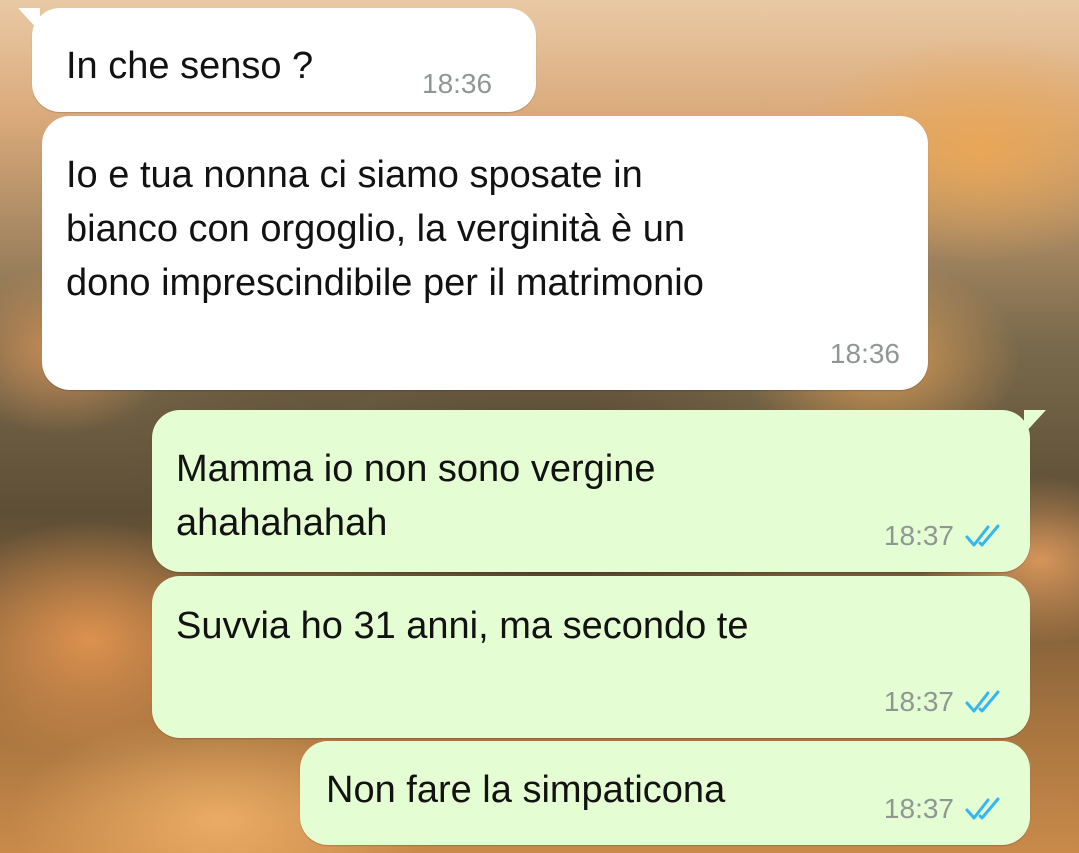  I want to click on message-text: Non fare la simpaticona, so click(526, 790).